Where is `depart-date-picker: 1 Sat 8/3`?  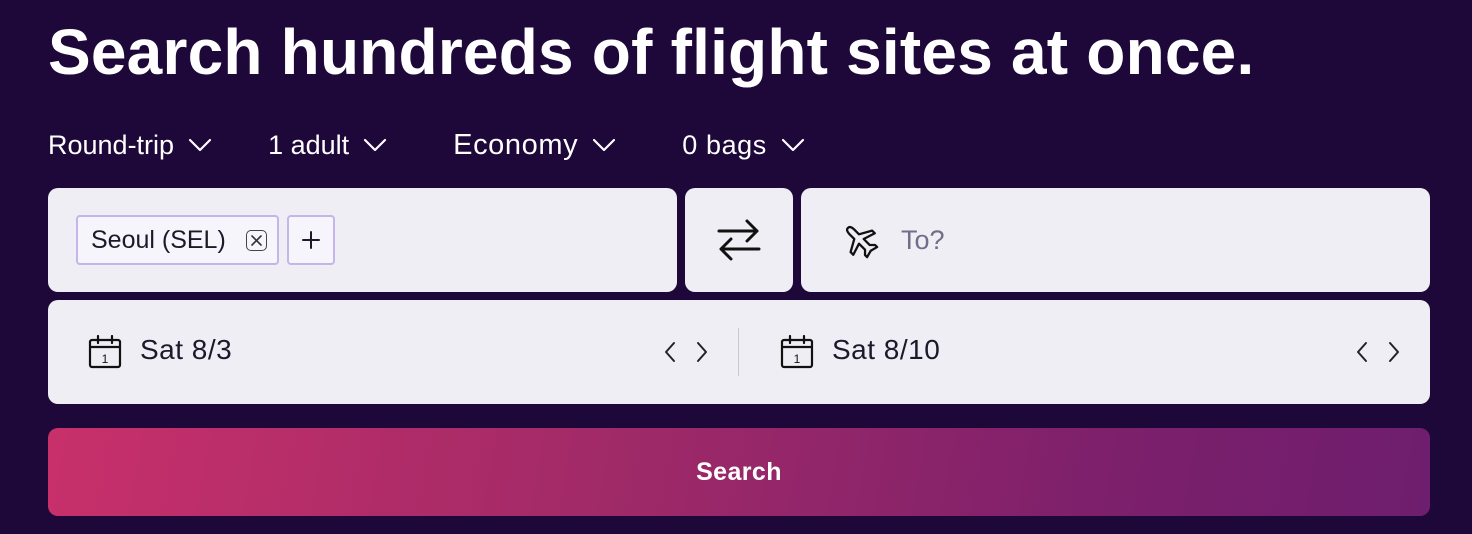 depart-date-picker: 1 Sat 8/3 is located at coordinates (393, 352).